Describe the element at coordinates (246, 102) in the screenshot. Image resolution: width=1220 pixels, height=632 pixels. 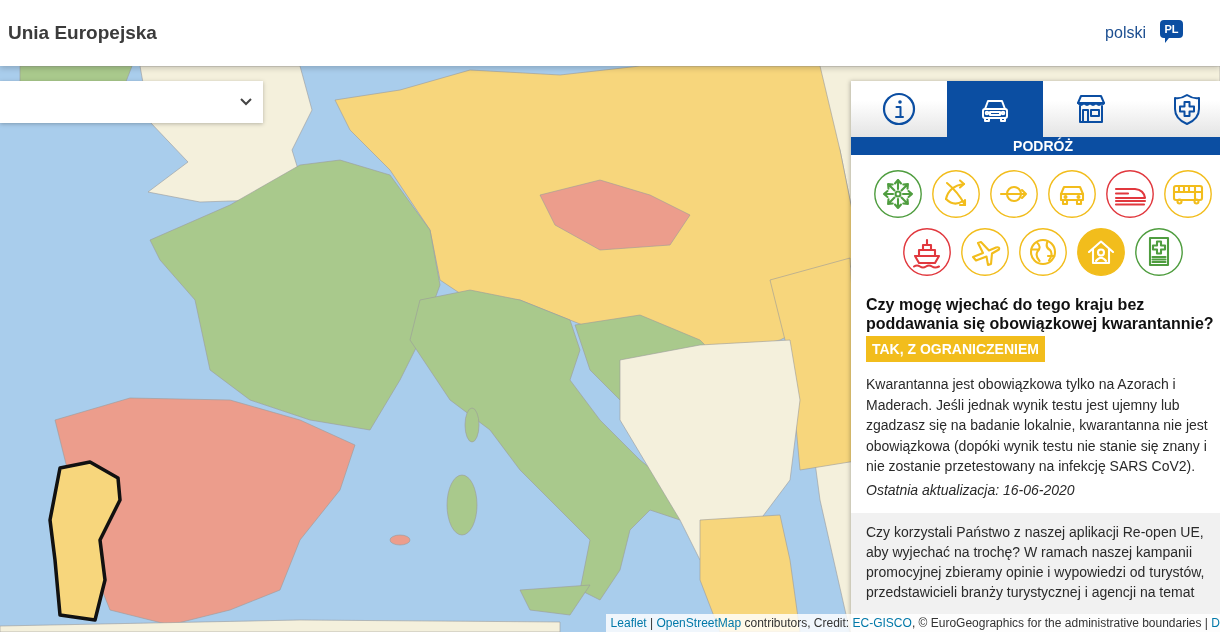
I see `chevron-down-icon` at that location.